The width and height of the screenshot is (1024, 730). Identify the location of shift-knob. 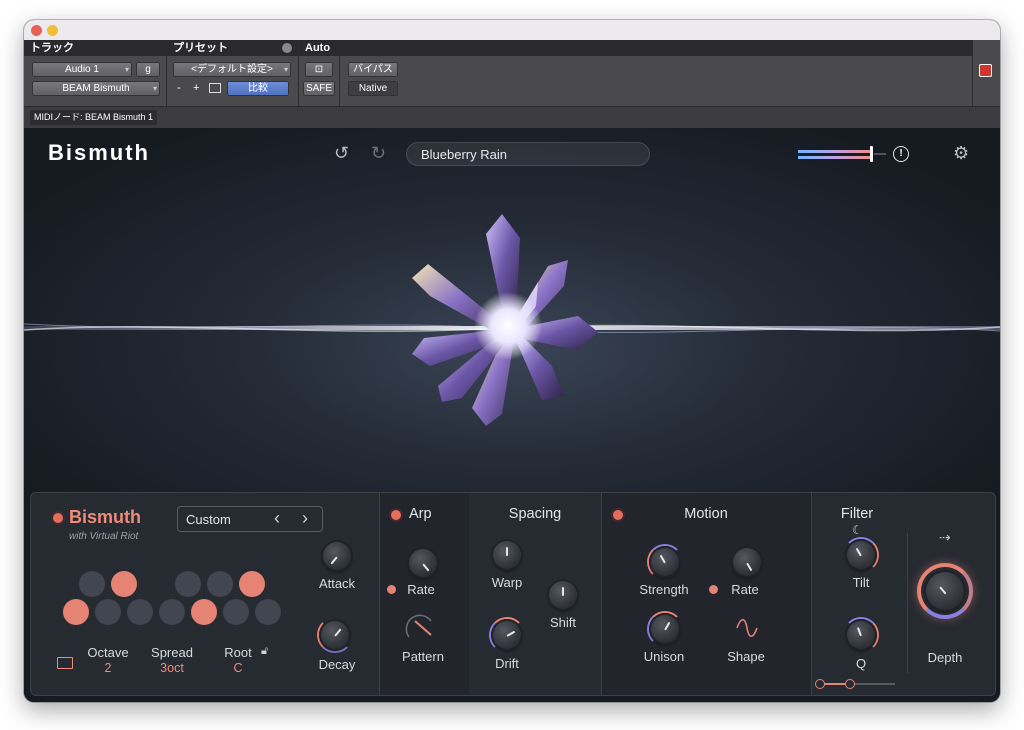
(563, 595).